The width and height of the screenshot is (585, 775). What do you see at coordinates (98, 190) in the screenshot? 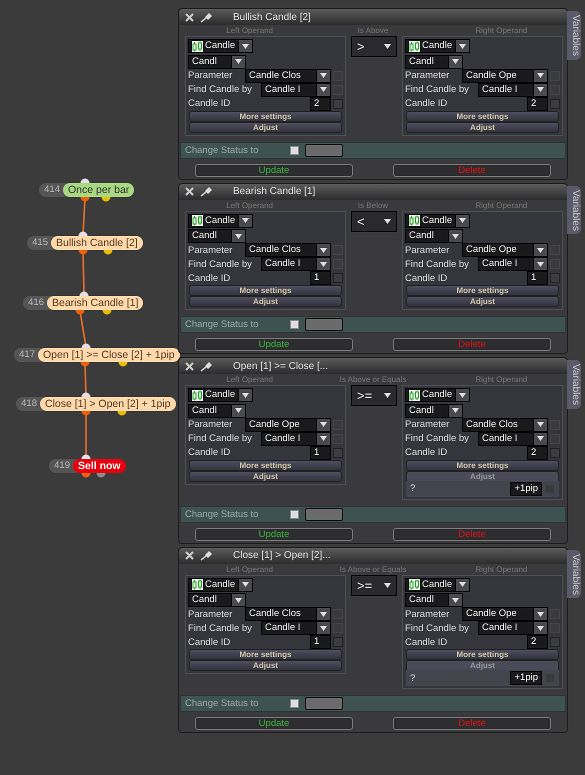
I see `flow-node: Once per bar` at bounding box center [98, 190].